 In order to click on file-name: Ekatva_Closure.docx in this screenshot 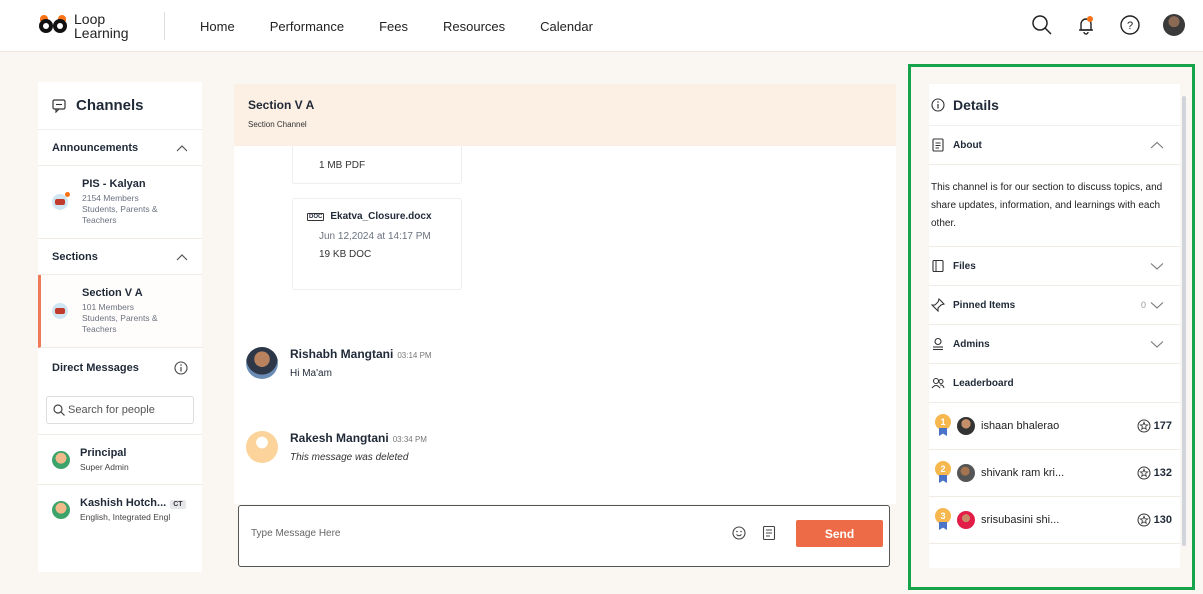, I will do `click(381, 216)`.